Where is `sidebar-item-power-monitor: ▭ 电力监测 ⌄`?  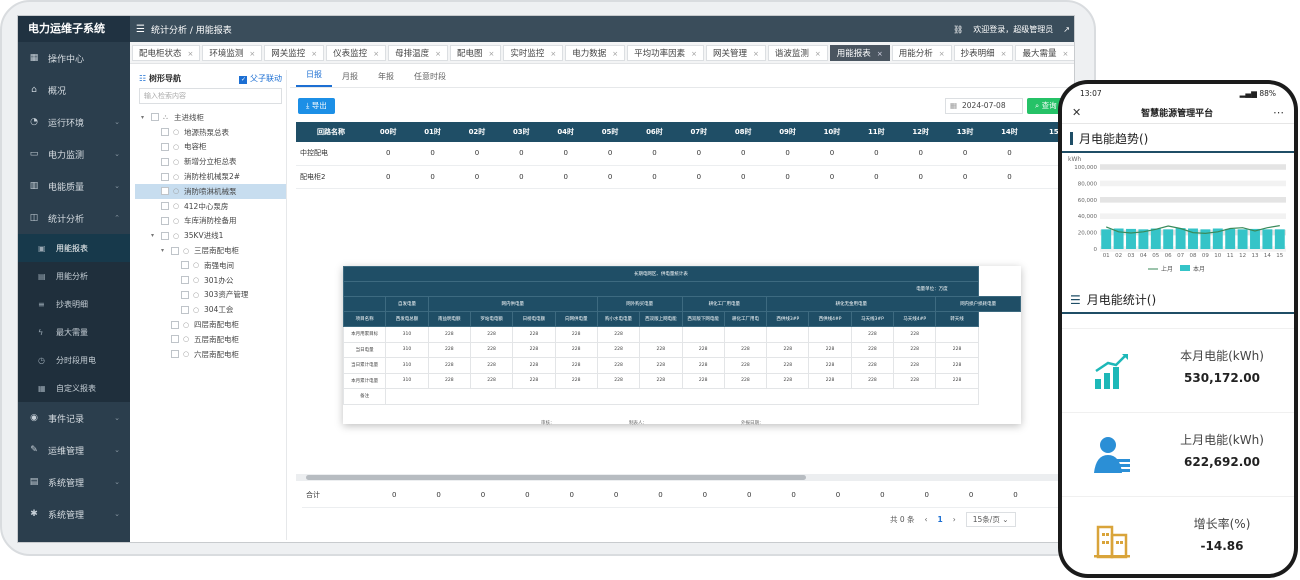 sidebar-item-power-monitor: ▭ 电力监测 ⌄ is located at coordinates (74, 154).